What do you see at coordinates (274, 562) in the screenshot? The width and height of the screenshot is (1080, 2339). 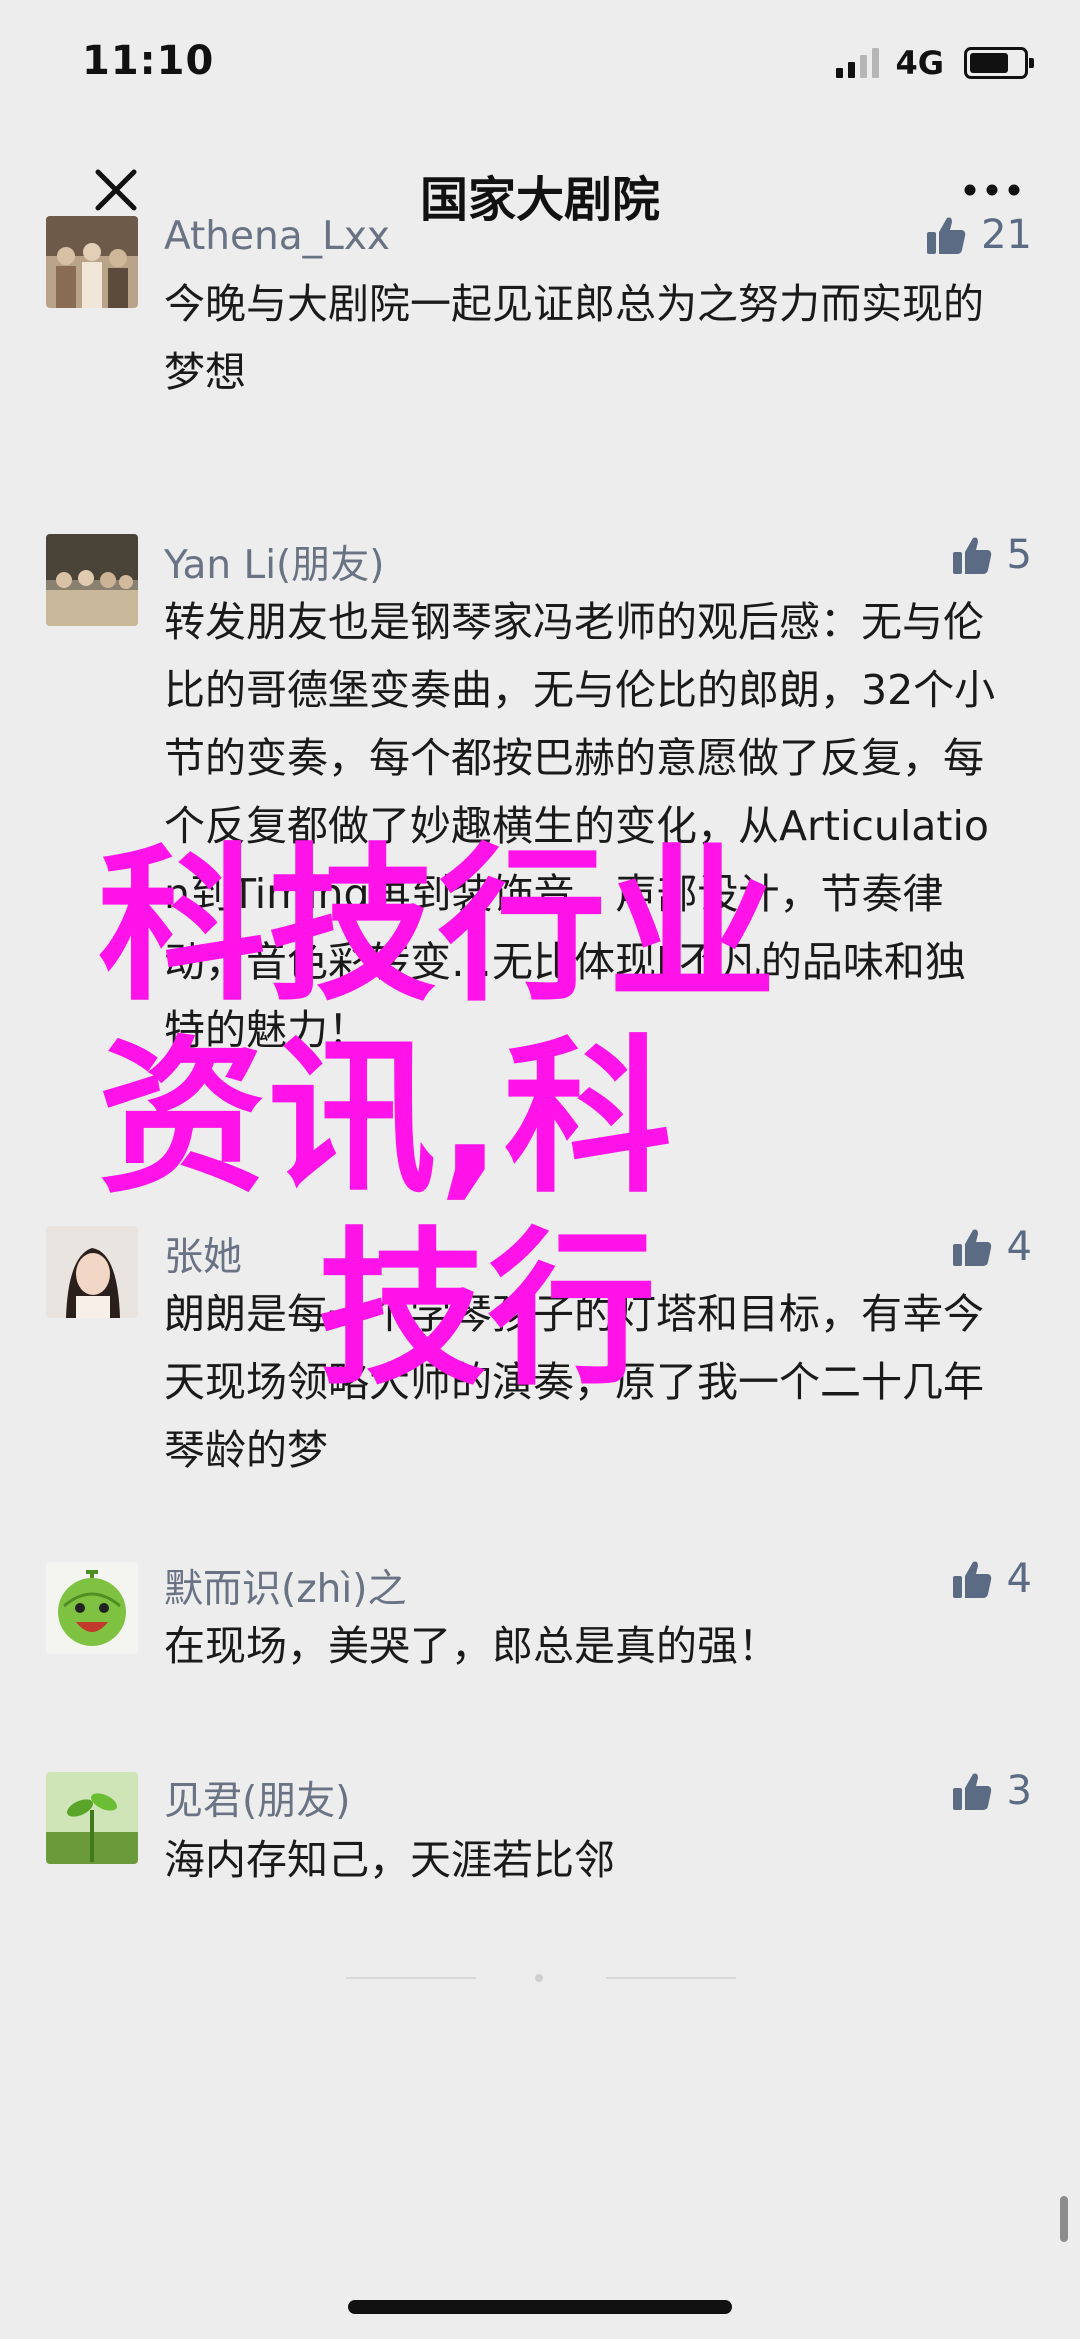 I see `commenter-name: Yan Li(朋友)` at bounding box center [274, 562].